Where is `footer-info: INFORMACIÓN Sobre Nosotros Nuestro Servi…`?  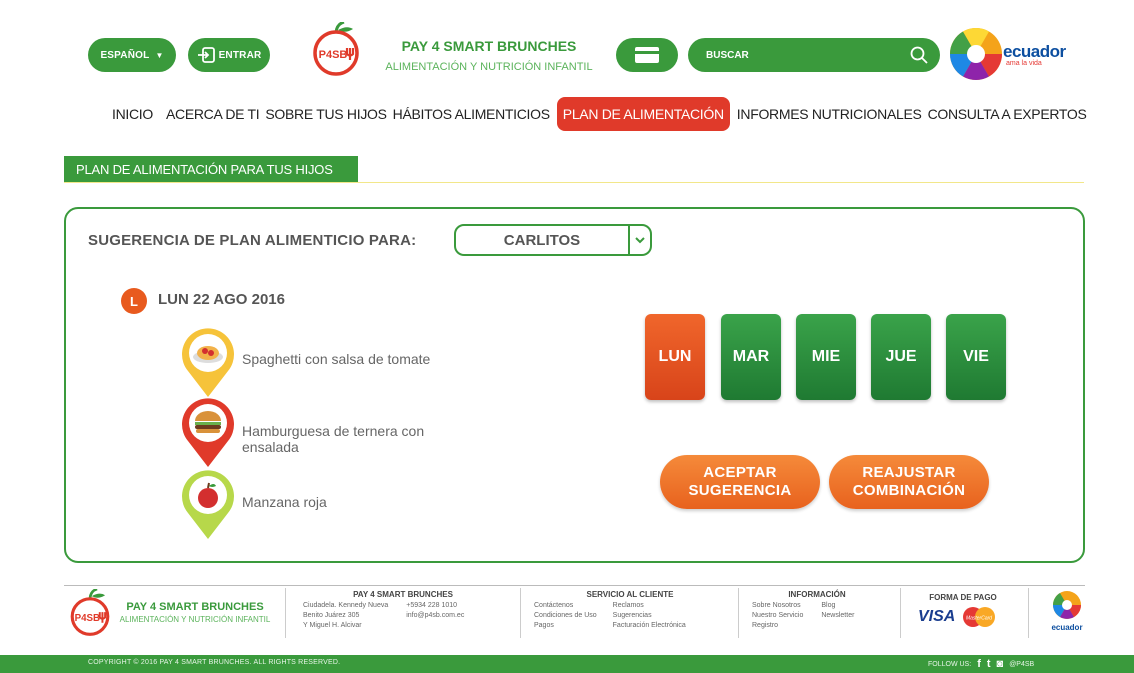
footer-info: INFORMACIÓN Sobre Nosotros Nuestro Servi… is located at coordinates (817, 610).